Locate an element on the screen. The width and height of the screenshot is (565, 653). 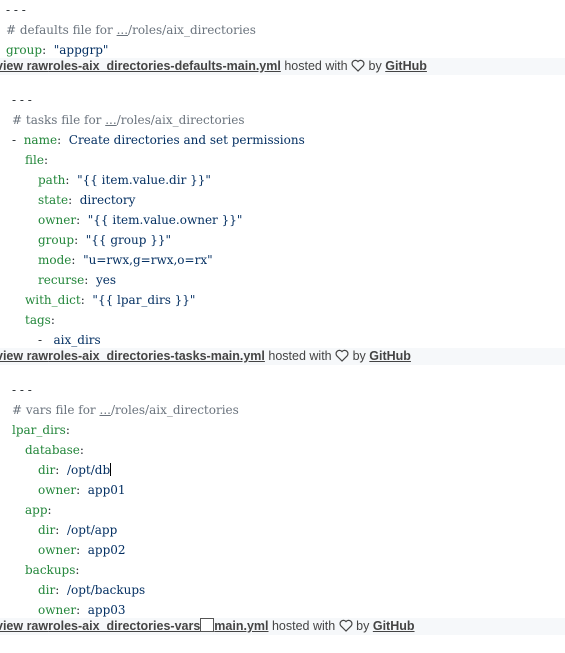
recurse-line: recurse: yes is located at coordinates (77, 280).